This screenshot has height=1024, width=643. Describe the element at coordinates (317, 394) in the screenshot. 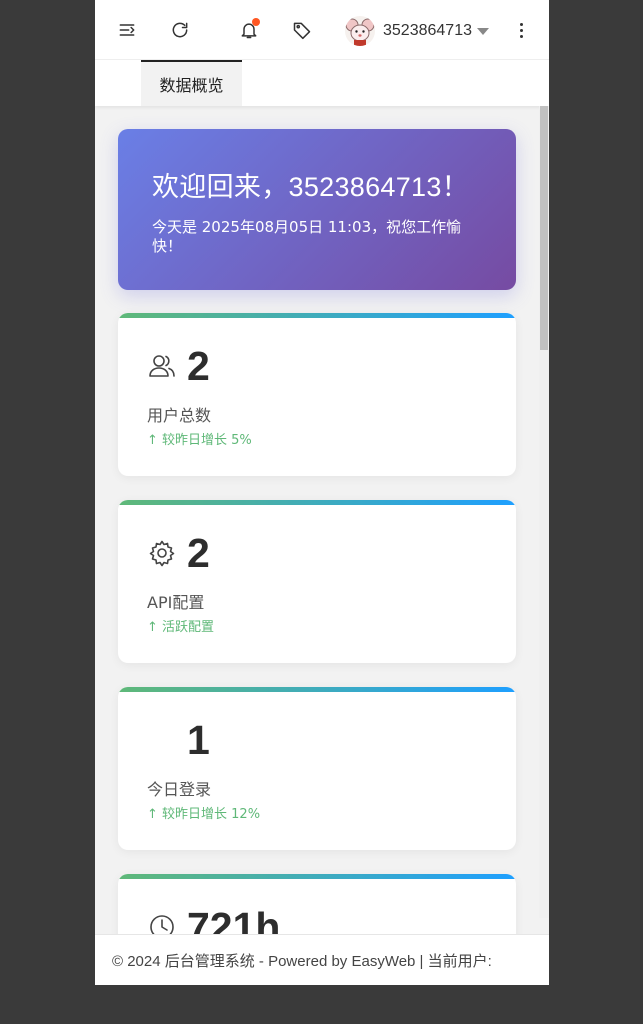

I see `stat-card-users: 2 用户总数 ↑ 较昨日增长 5%` at that location.